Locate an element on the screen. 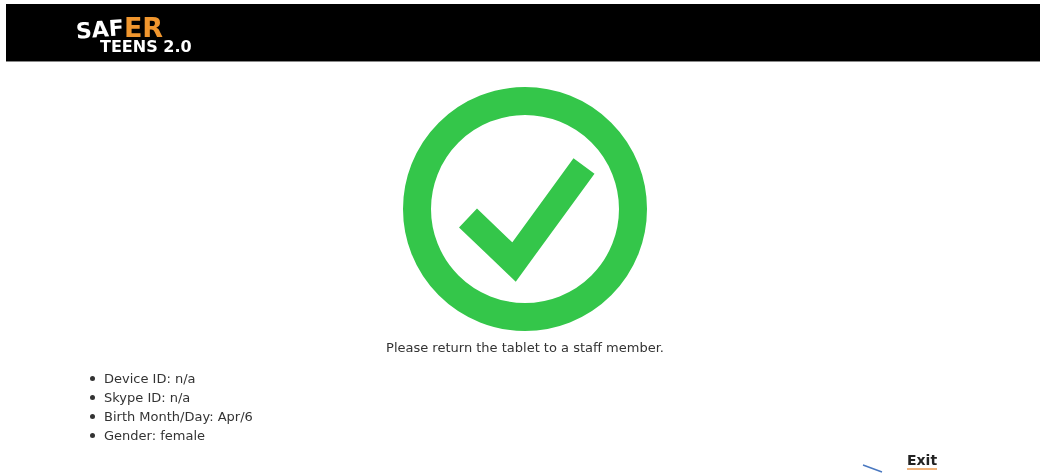 Image resolution: width=1040 pixels, height=474 pixels. detail-text: Skype ID: n/a is located at coordinates (147, 397).